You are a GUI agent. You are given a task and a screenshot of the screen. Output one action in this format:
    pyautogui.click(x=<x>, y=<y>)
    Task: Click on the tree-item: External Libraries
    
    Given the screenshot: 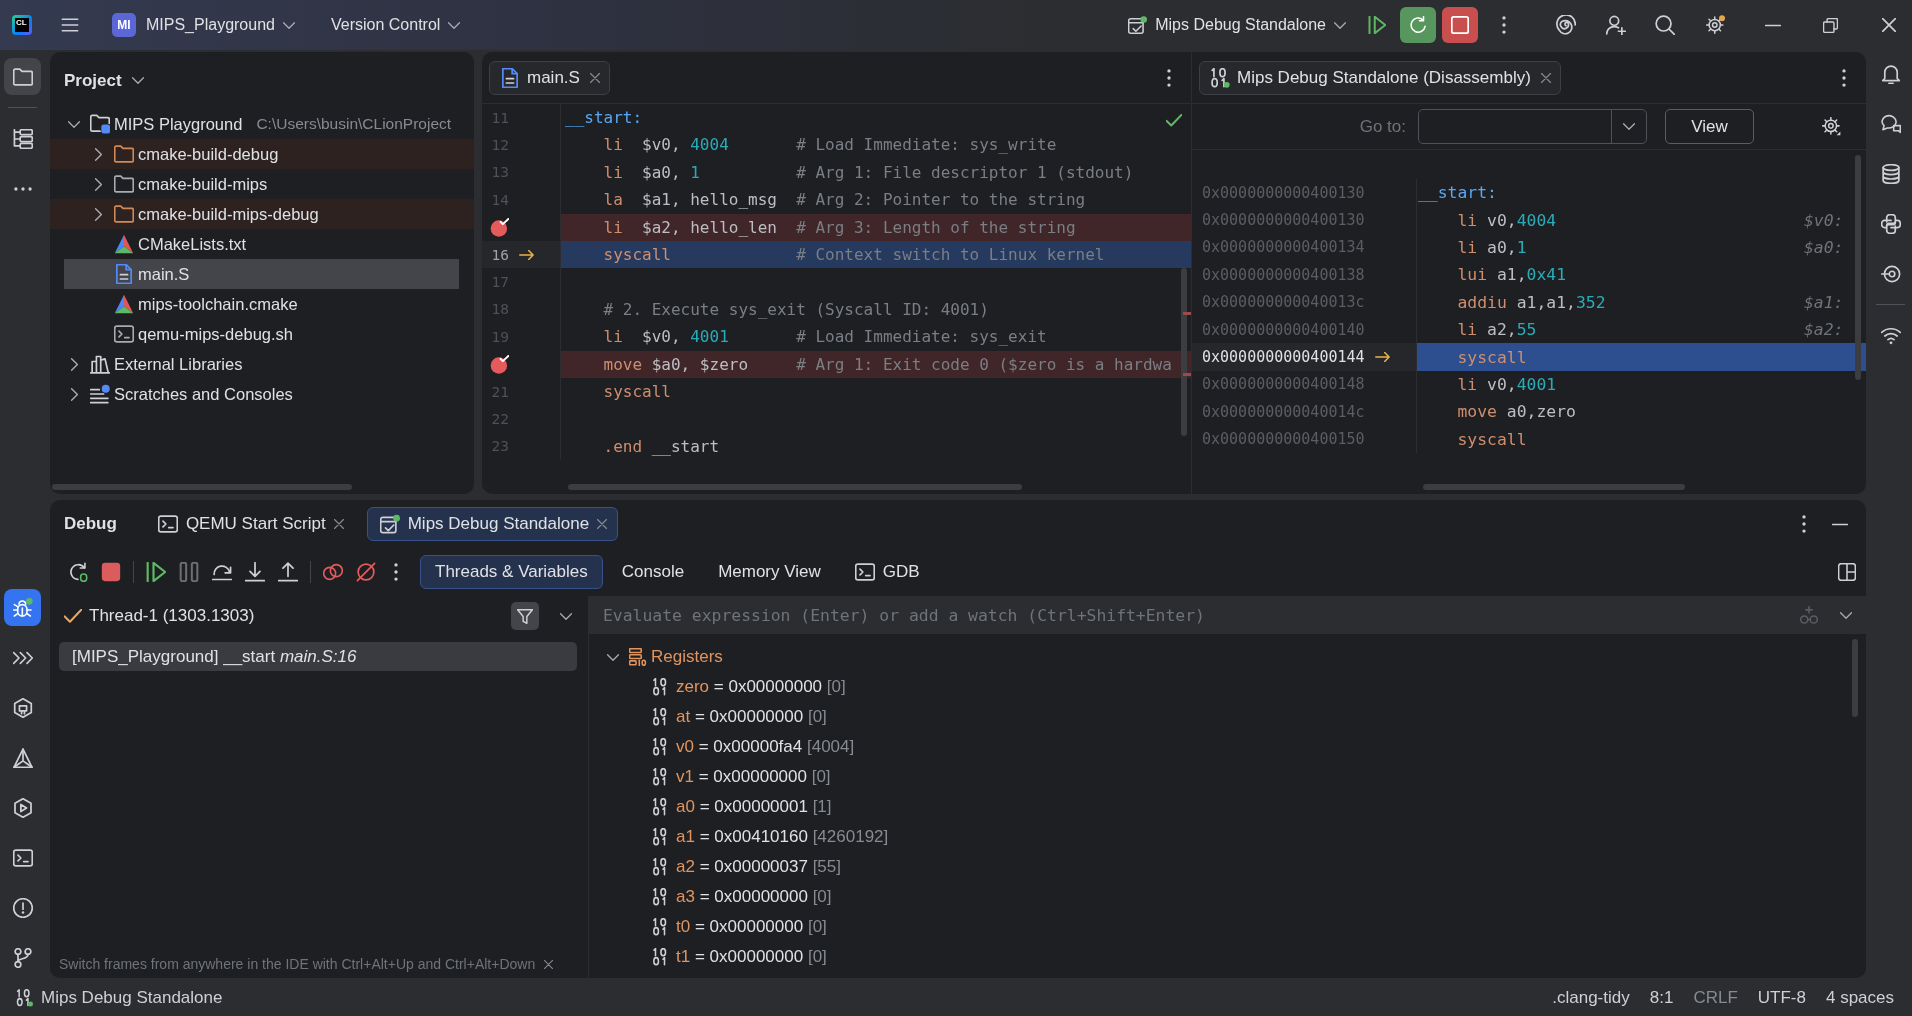 What is the action you would take?
    pyautogui.click(x=262, y=364)
    